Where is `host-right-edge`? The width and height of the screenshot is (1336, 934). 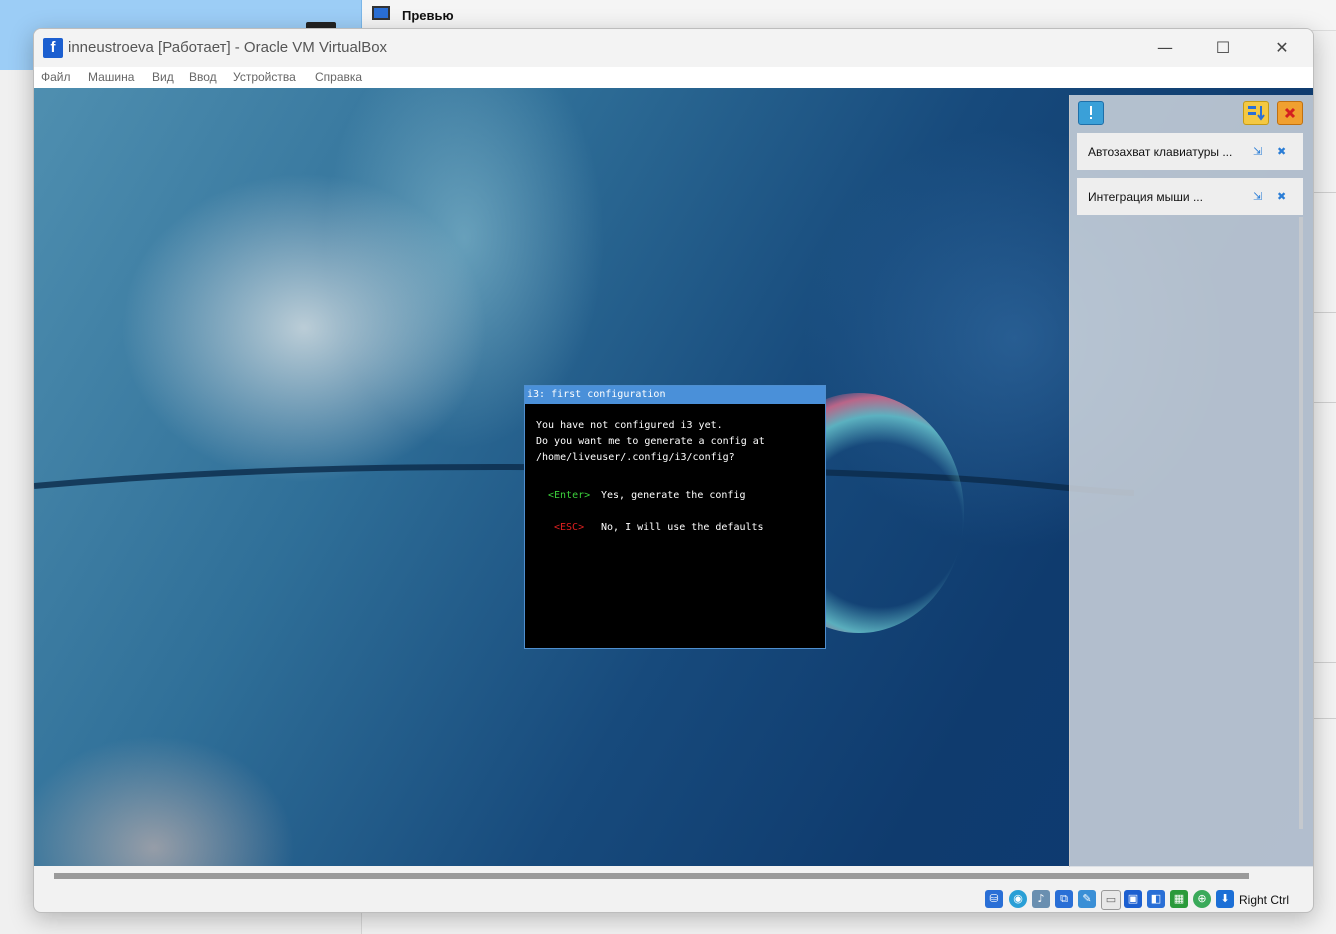
host-right-edge is located at coordinates (1324, 487).